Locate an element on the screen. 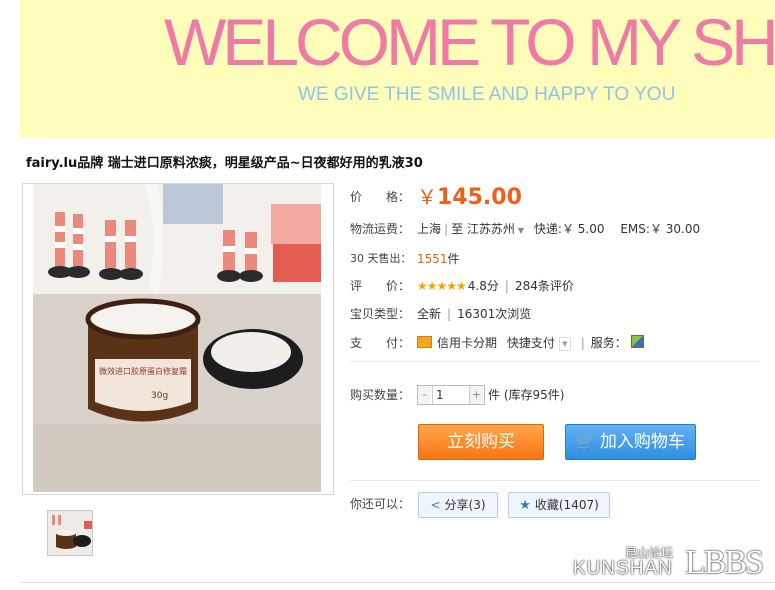 This screenshot has height=590, width=775. card-icon is located at coordinates (424, 342).